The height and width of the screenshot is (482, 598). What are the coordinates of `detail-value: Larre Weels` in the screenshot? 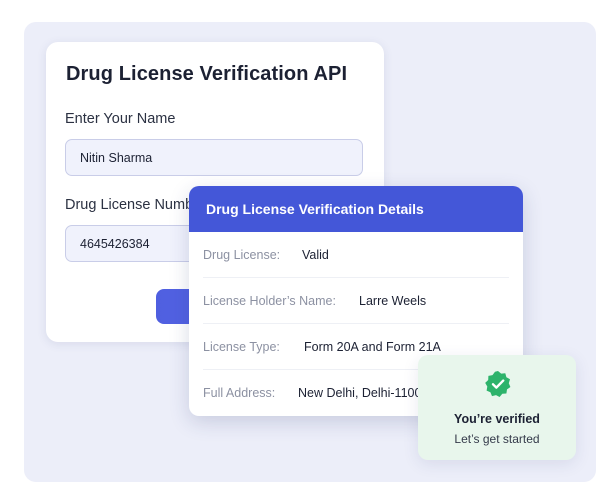 It's located at (393, 301).